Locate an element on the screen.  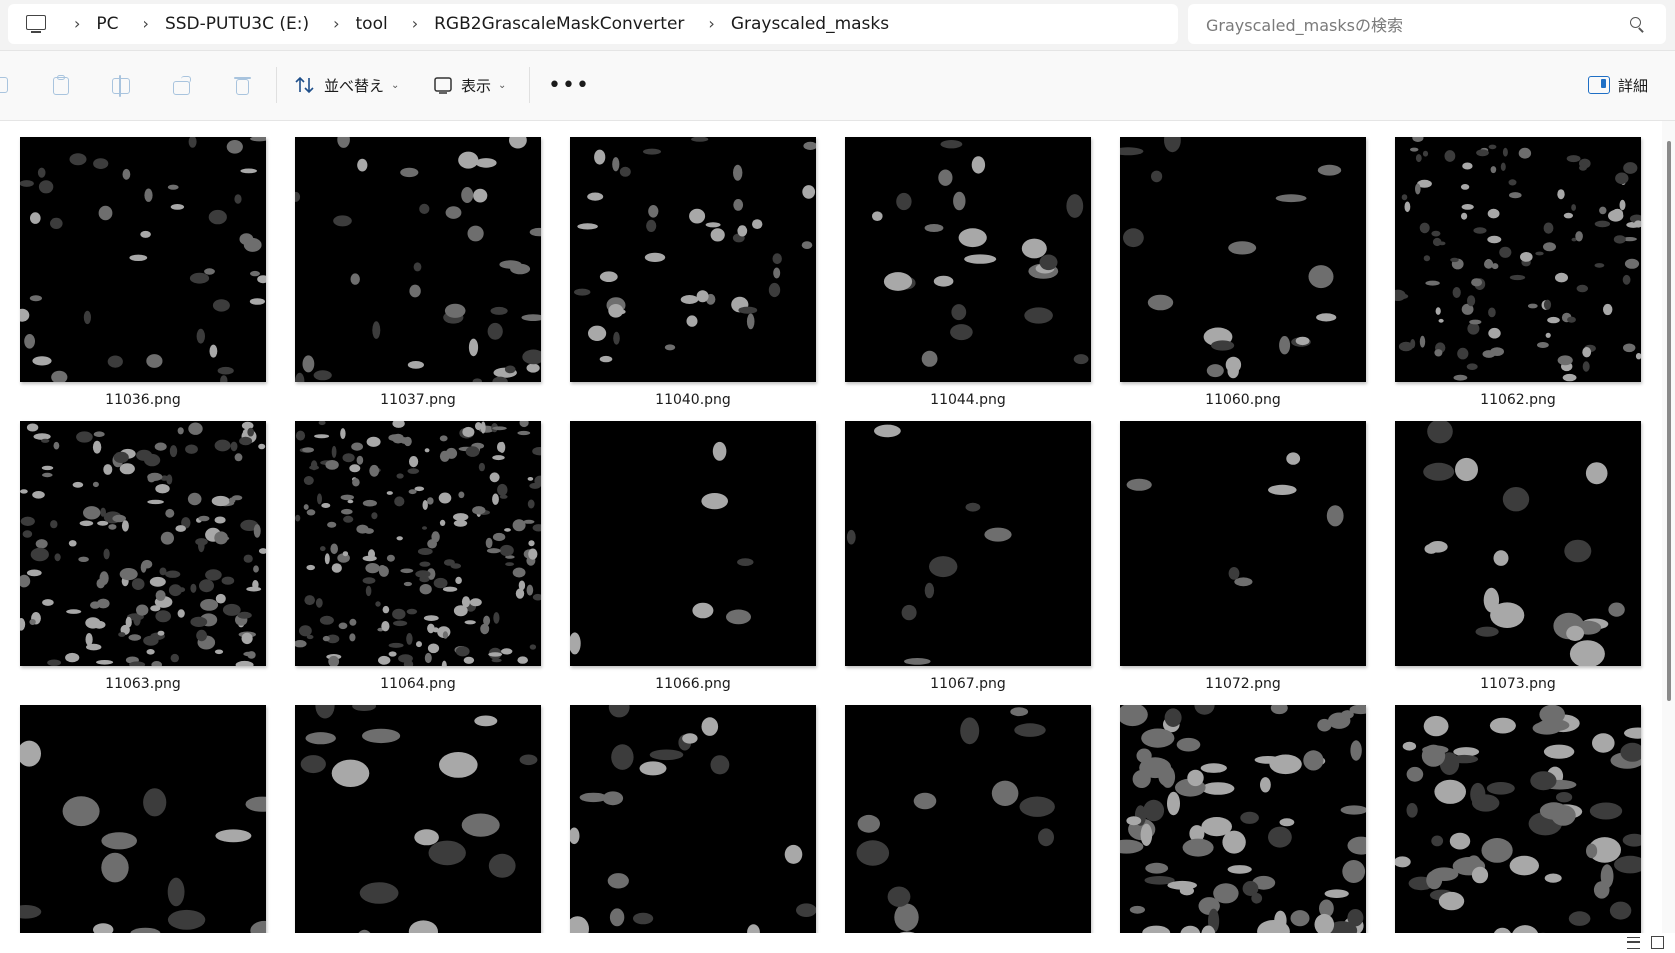
file-name: 11040.png is located at coordinates (693, 400).